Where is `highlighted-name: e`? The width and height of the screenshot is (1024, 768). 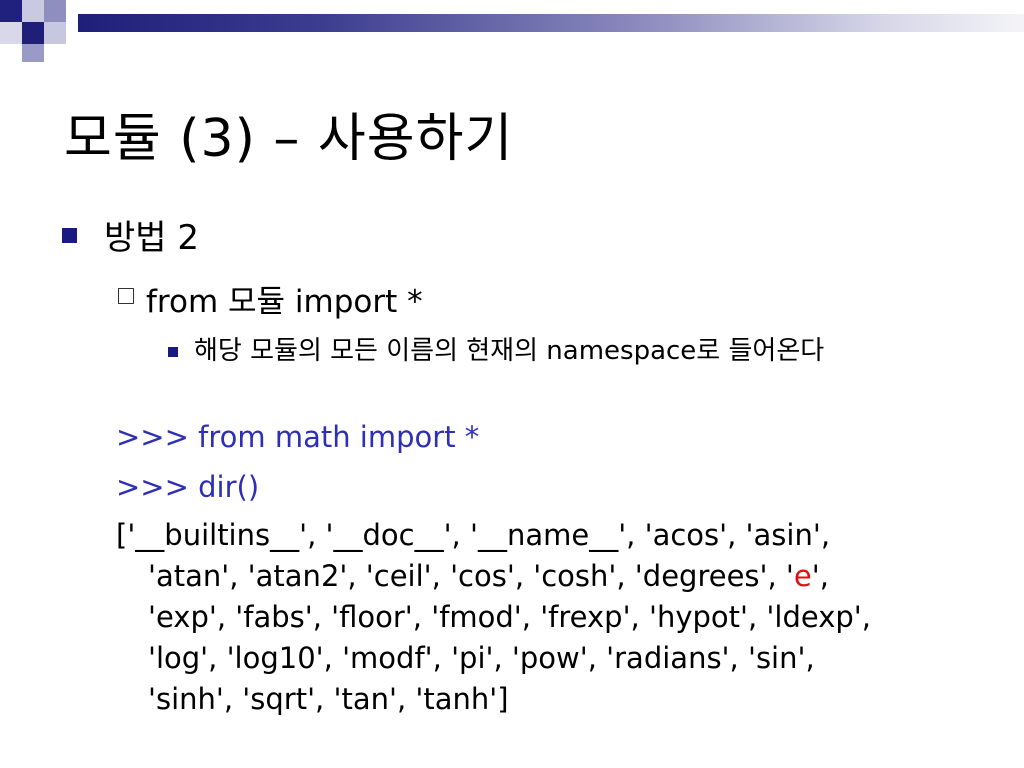
highlighted-name: e is located at coordinates (802, 576).